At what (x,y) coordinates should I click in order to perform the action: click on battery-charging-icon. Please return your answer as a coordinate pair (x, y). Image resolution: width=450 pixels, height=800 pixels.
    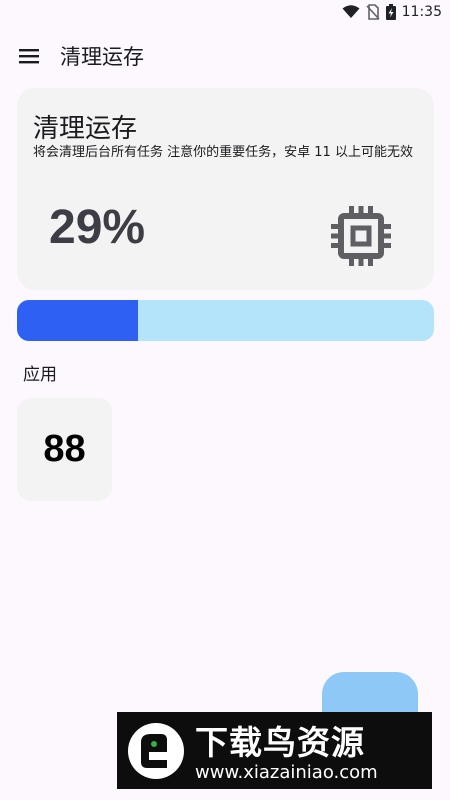
    Looking at the image, I should click on (390, 12).